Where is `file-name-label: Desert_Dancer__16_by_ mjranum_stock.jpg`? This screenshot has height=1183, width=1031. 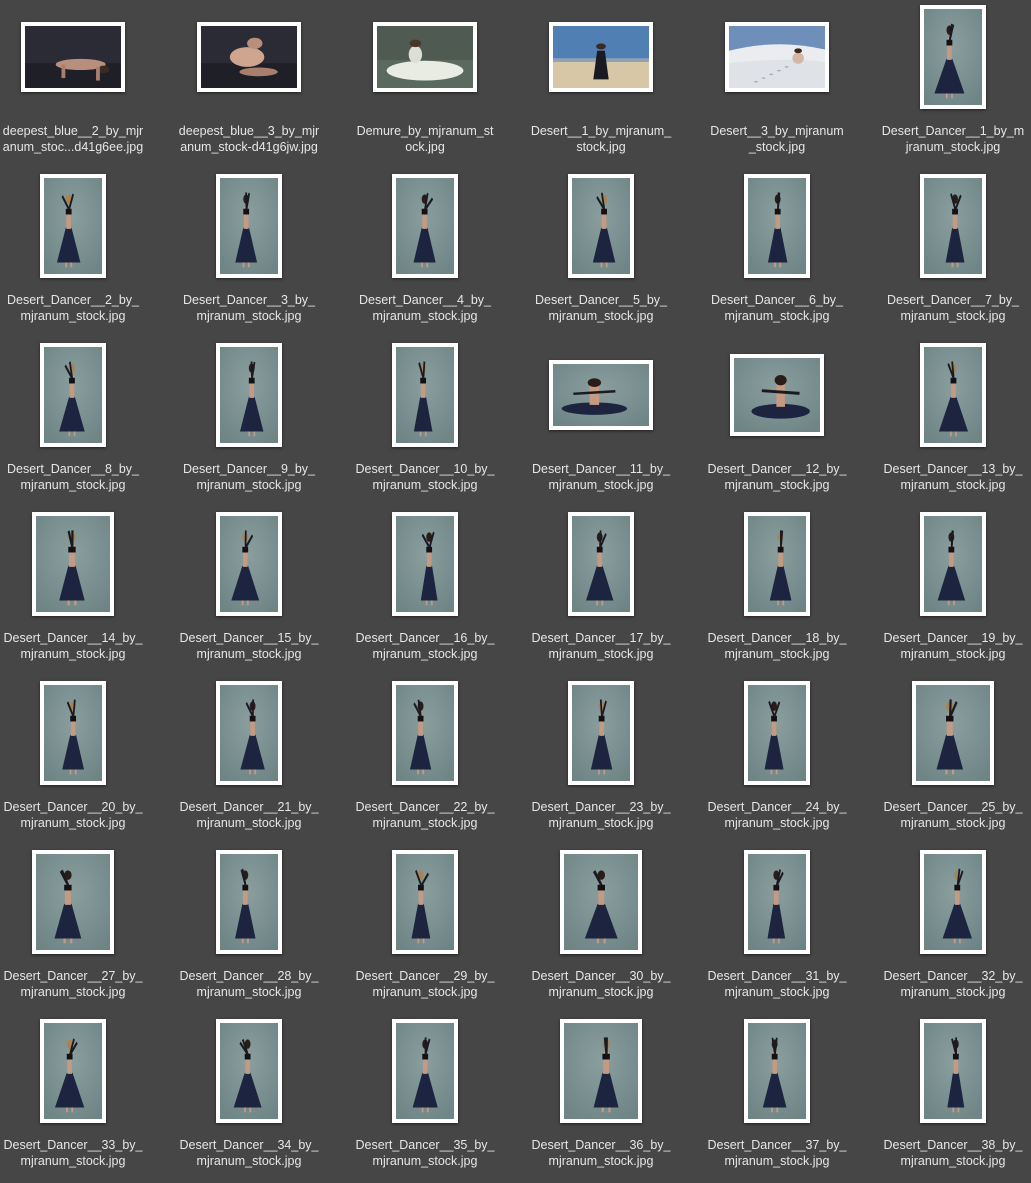 file-name-label: Desert_Dancer__16_by_ mjranum_stock.jpg is located at coordinates (425, 646).